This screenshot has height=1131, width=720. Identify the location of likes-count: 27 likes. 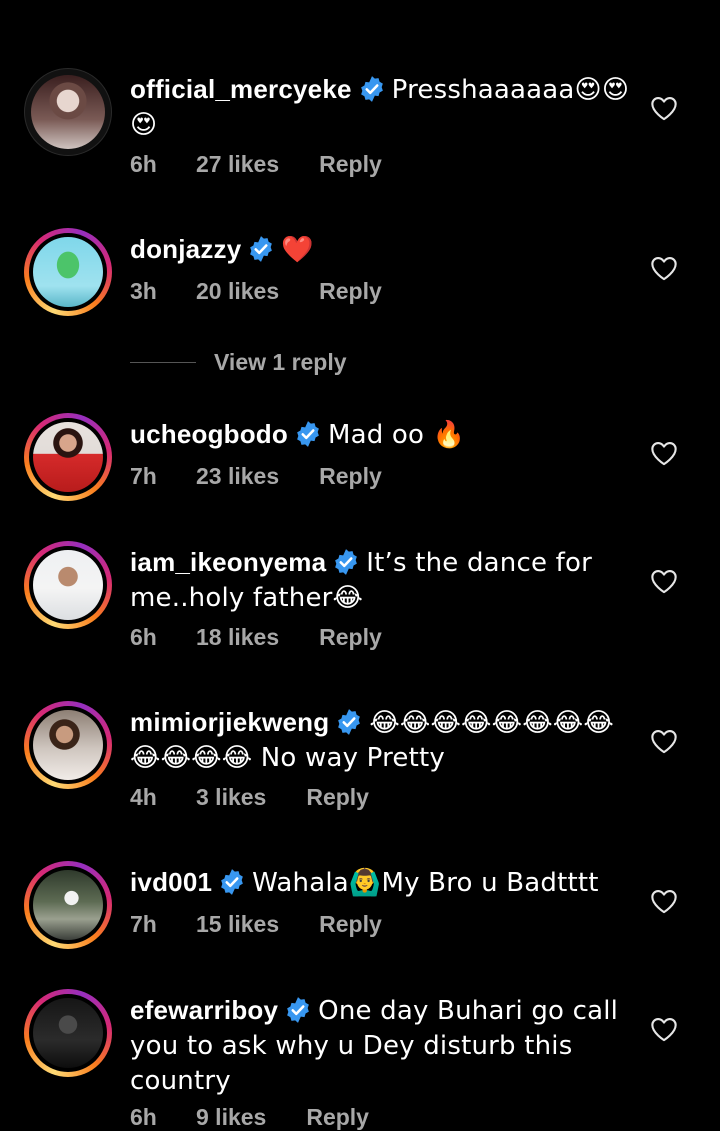
(237, 164).